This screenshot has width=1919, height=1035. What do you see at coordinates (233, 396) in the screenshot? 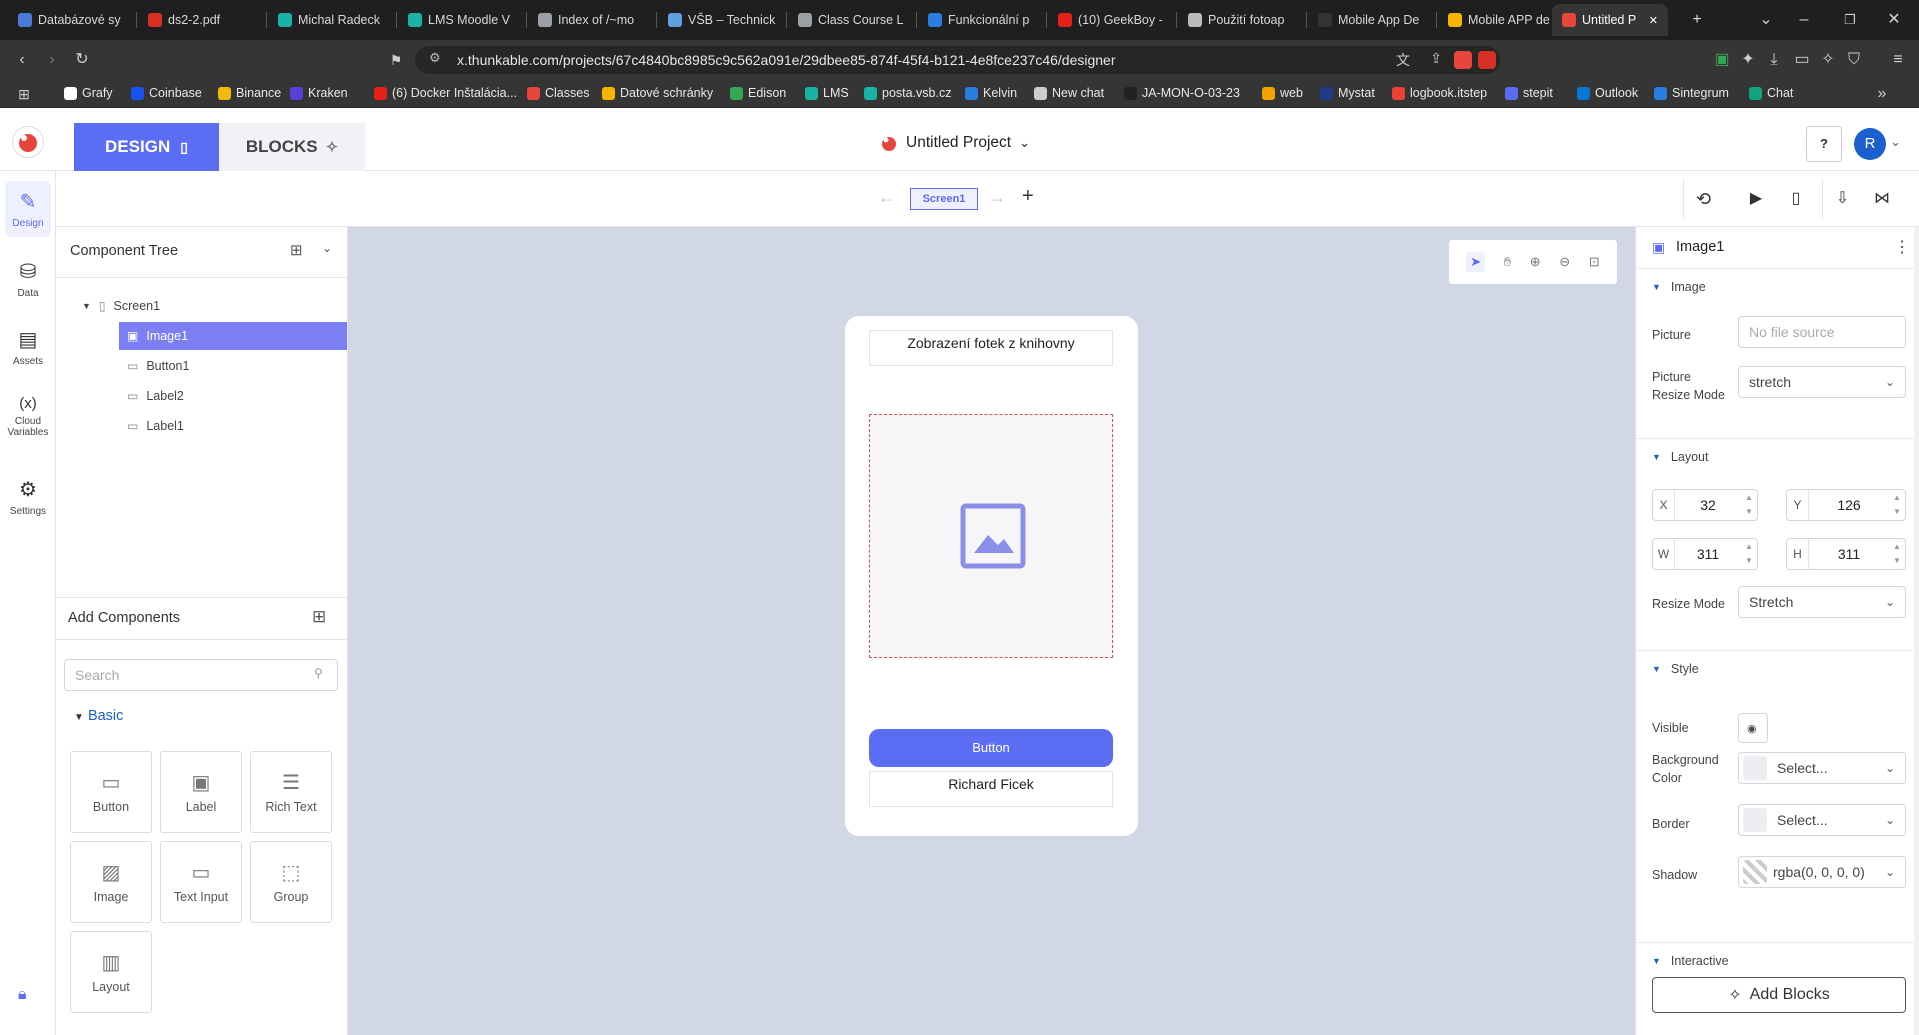
I see `tree-item: ▭ Label2` at bounding box center [233, 396].